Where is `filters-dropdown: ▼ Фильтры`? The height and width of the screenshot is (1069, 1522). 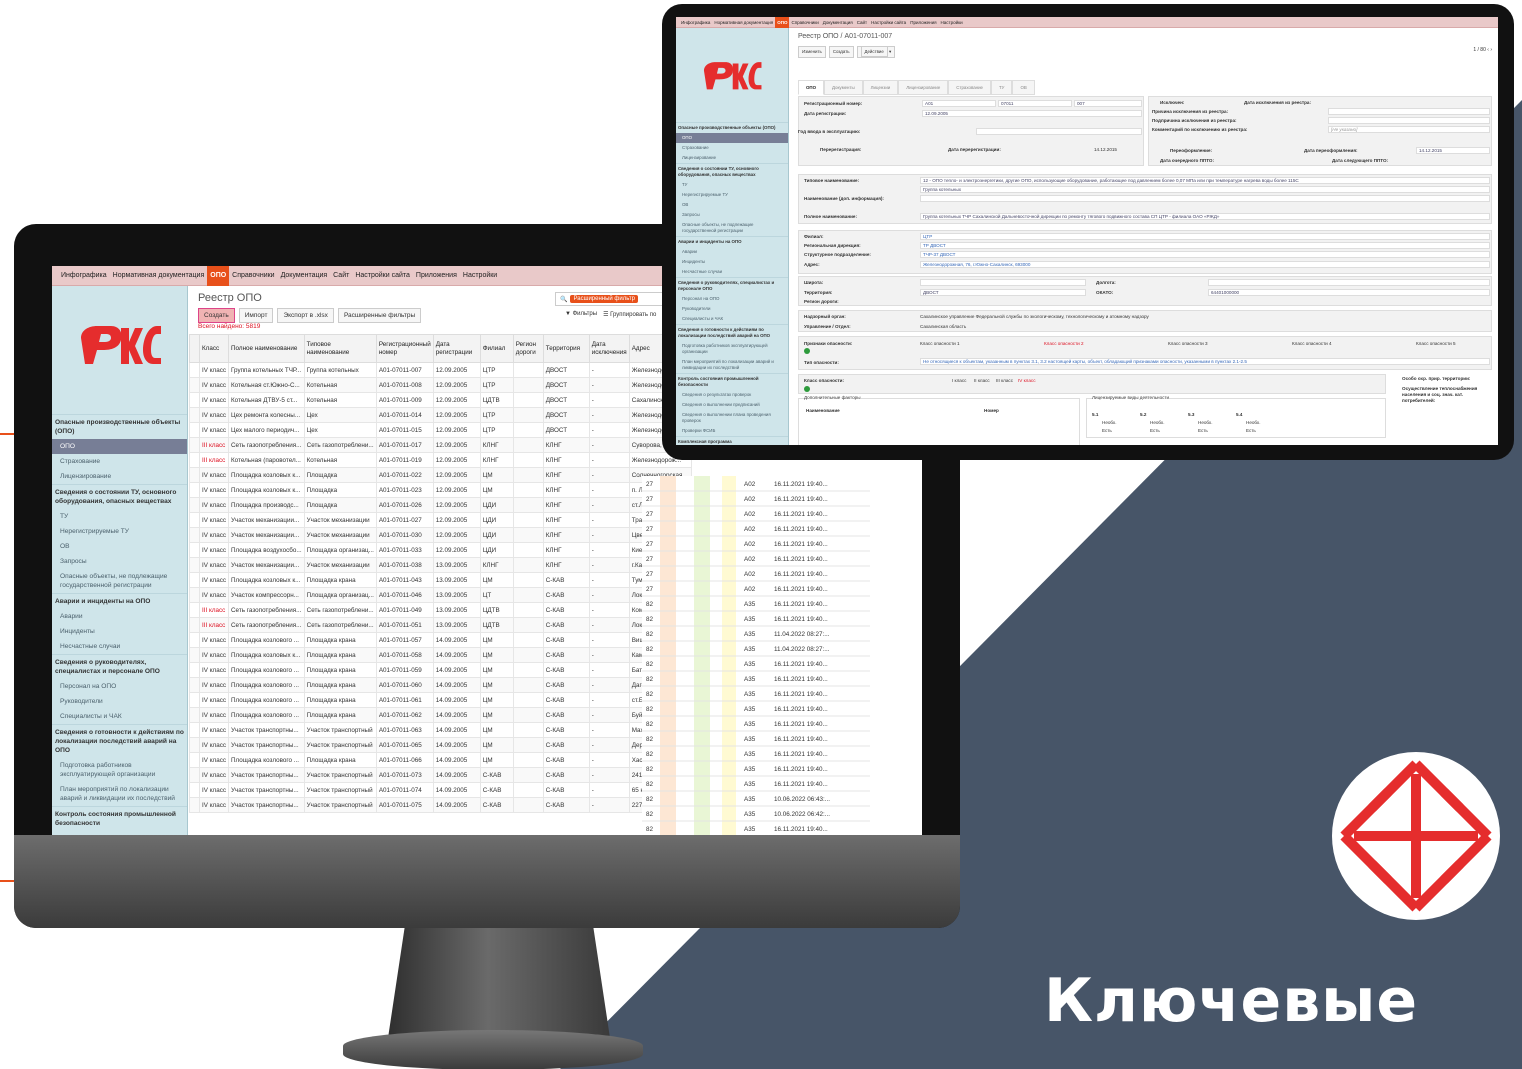 filters-dropdown: ▼ Фильтры is located at coordinates (581, 314).